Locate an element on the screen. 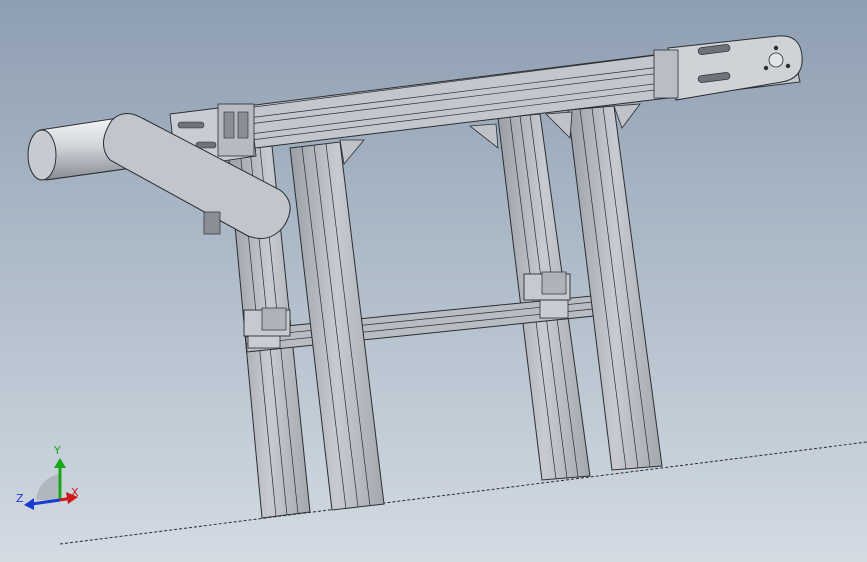 Image resolution: width=867 pixels, height=562 pixels. post-bracket-left is located at coordinates (267, 322).